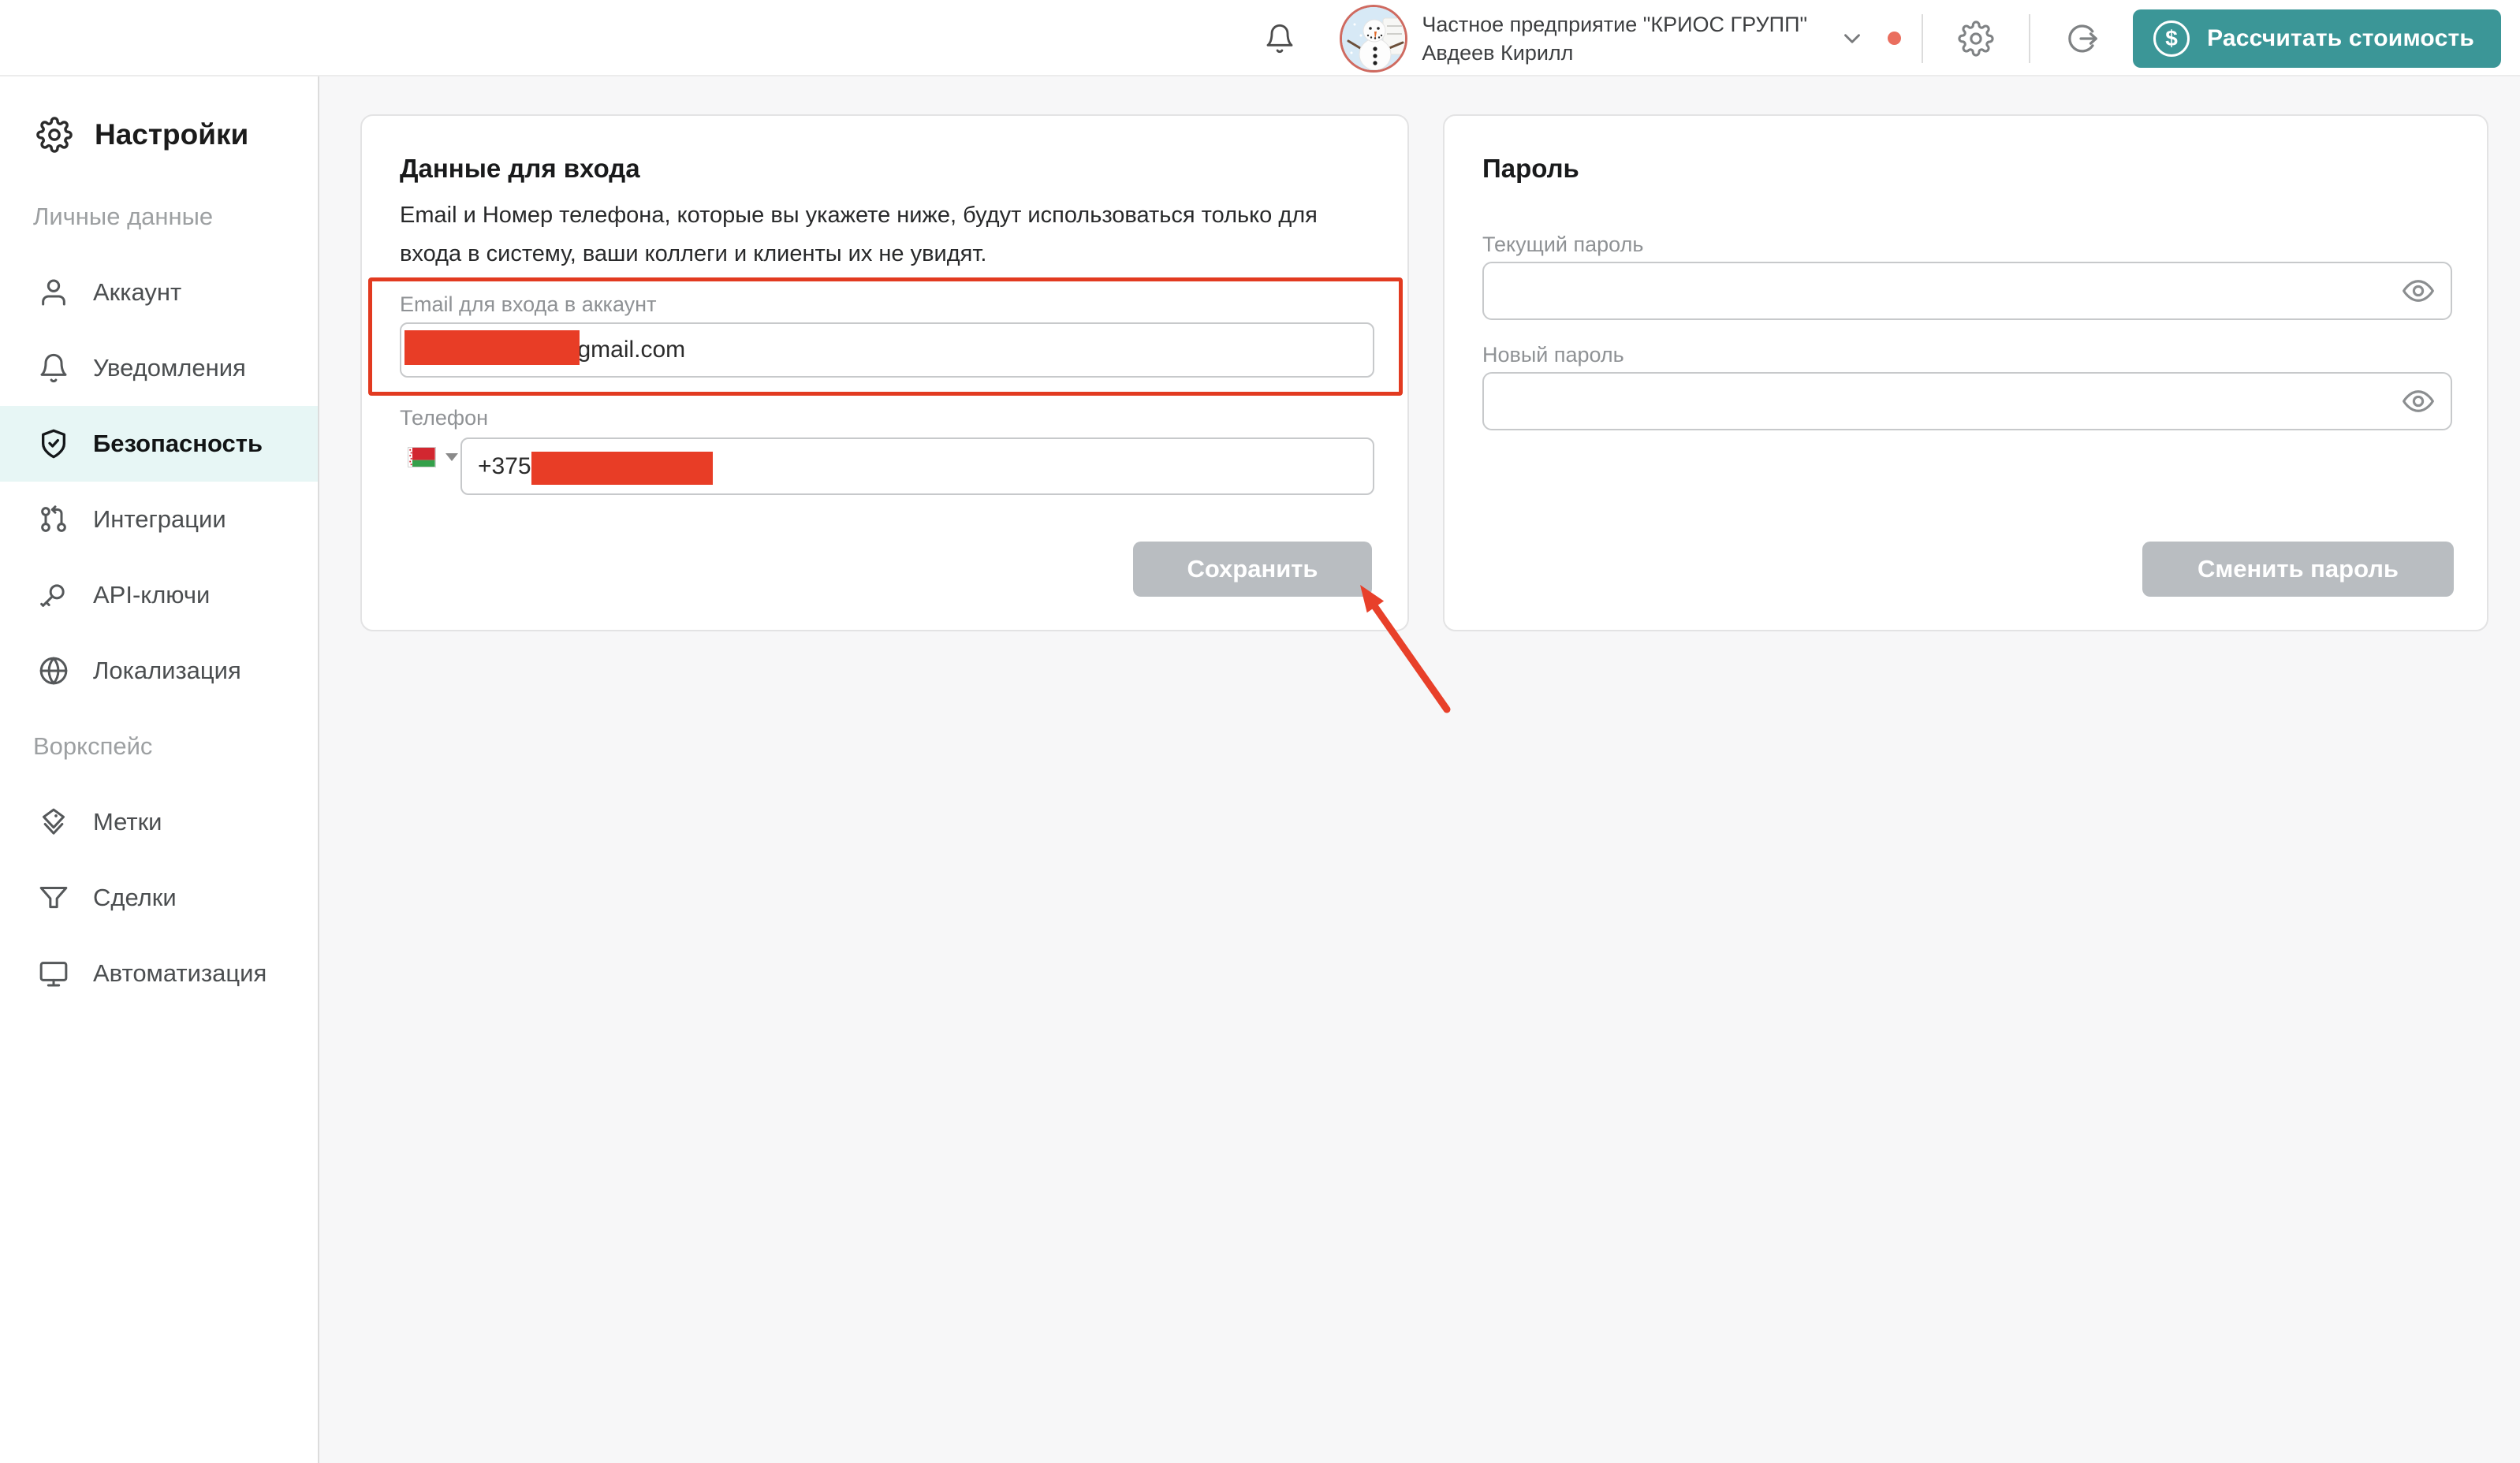 This screenshot has width=2520, height=1463. I want to click on sidebar-item-label: Аккаунт, so click(137, 292).